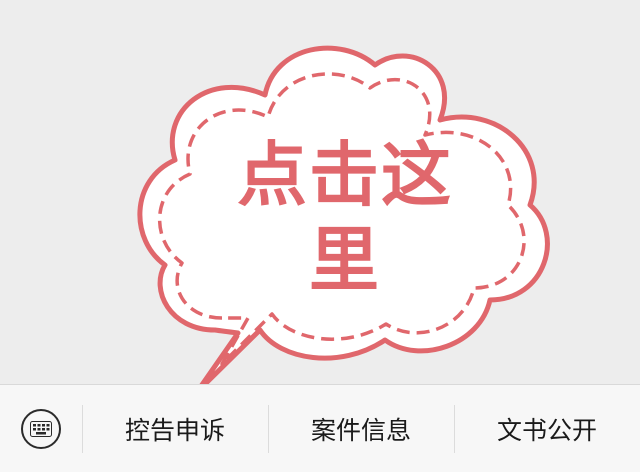 The width and height of the screenshot is (640, 472). I want to click on menu-item-case-info: 案件信息, so click(361, 428).